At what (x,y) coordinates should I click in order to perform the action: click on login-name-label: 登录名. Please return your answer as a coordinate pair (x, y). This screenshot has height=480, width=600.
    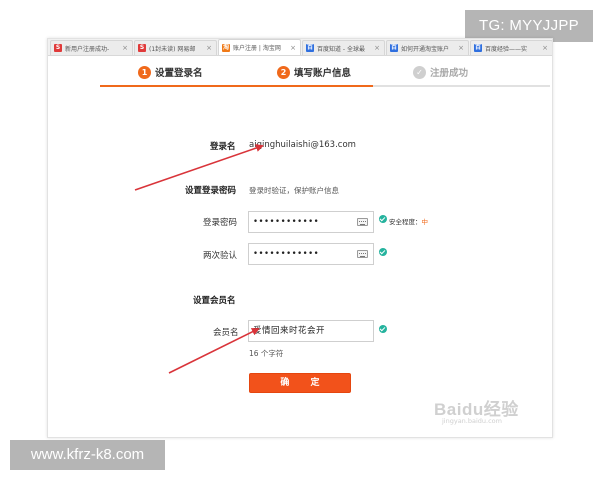
    Looking at the image, I should click on (223, 147).